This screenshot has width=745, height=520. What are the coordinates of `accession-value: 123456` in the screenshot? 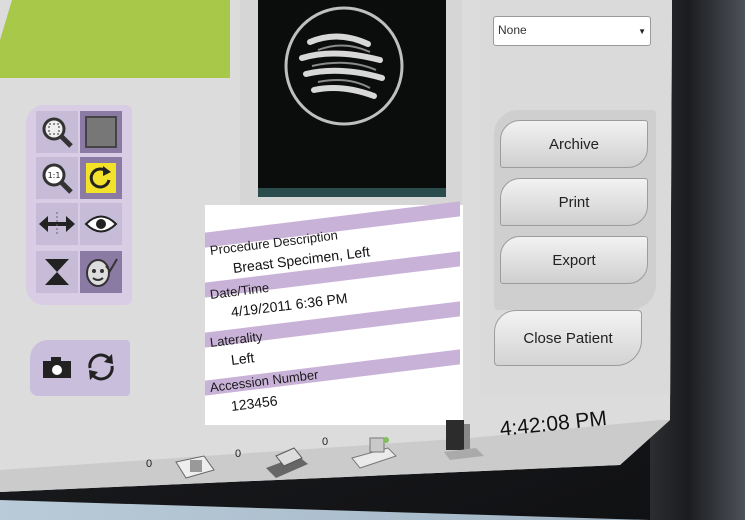 It's located at (254, 403).